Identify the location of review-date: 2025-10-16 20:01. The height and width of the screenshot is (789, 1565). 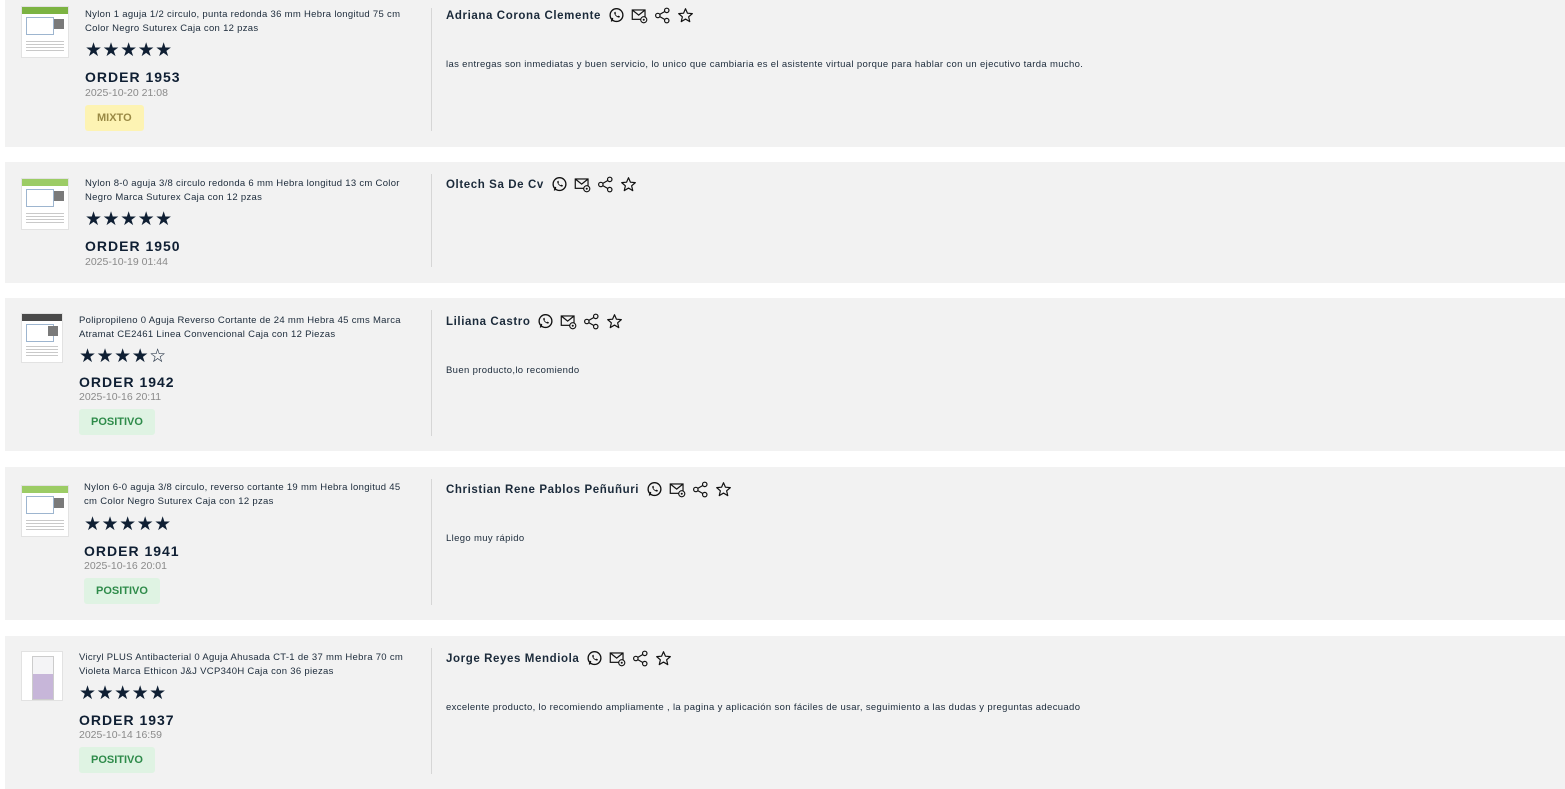
(125, 566).